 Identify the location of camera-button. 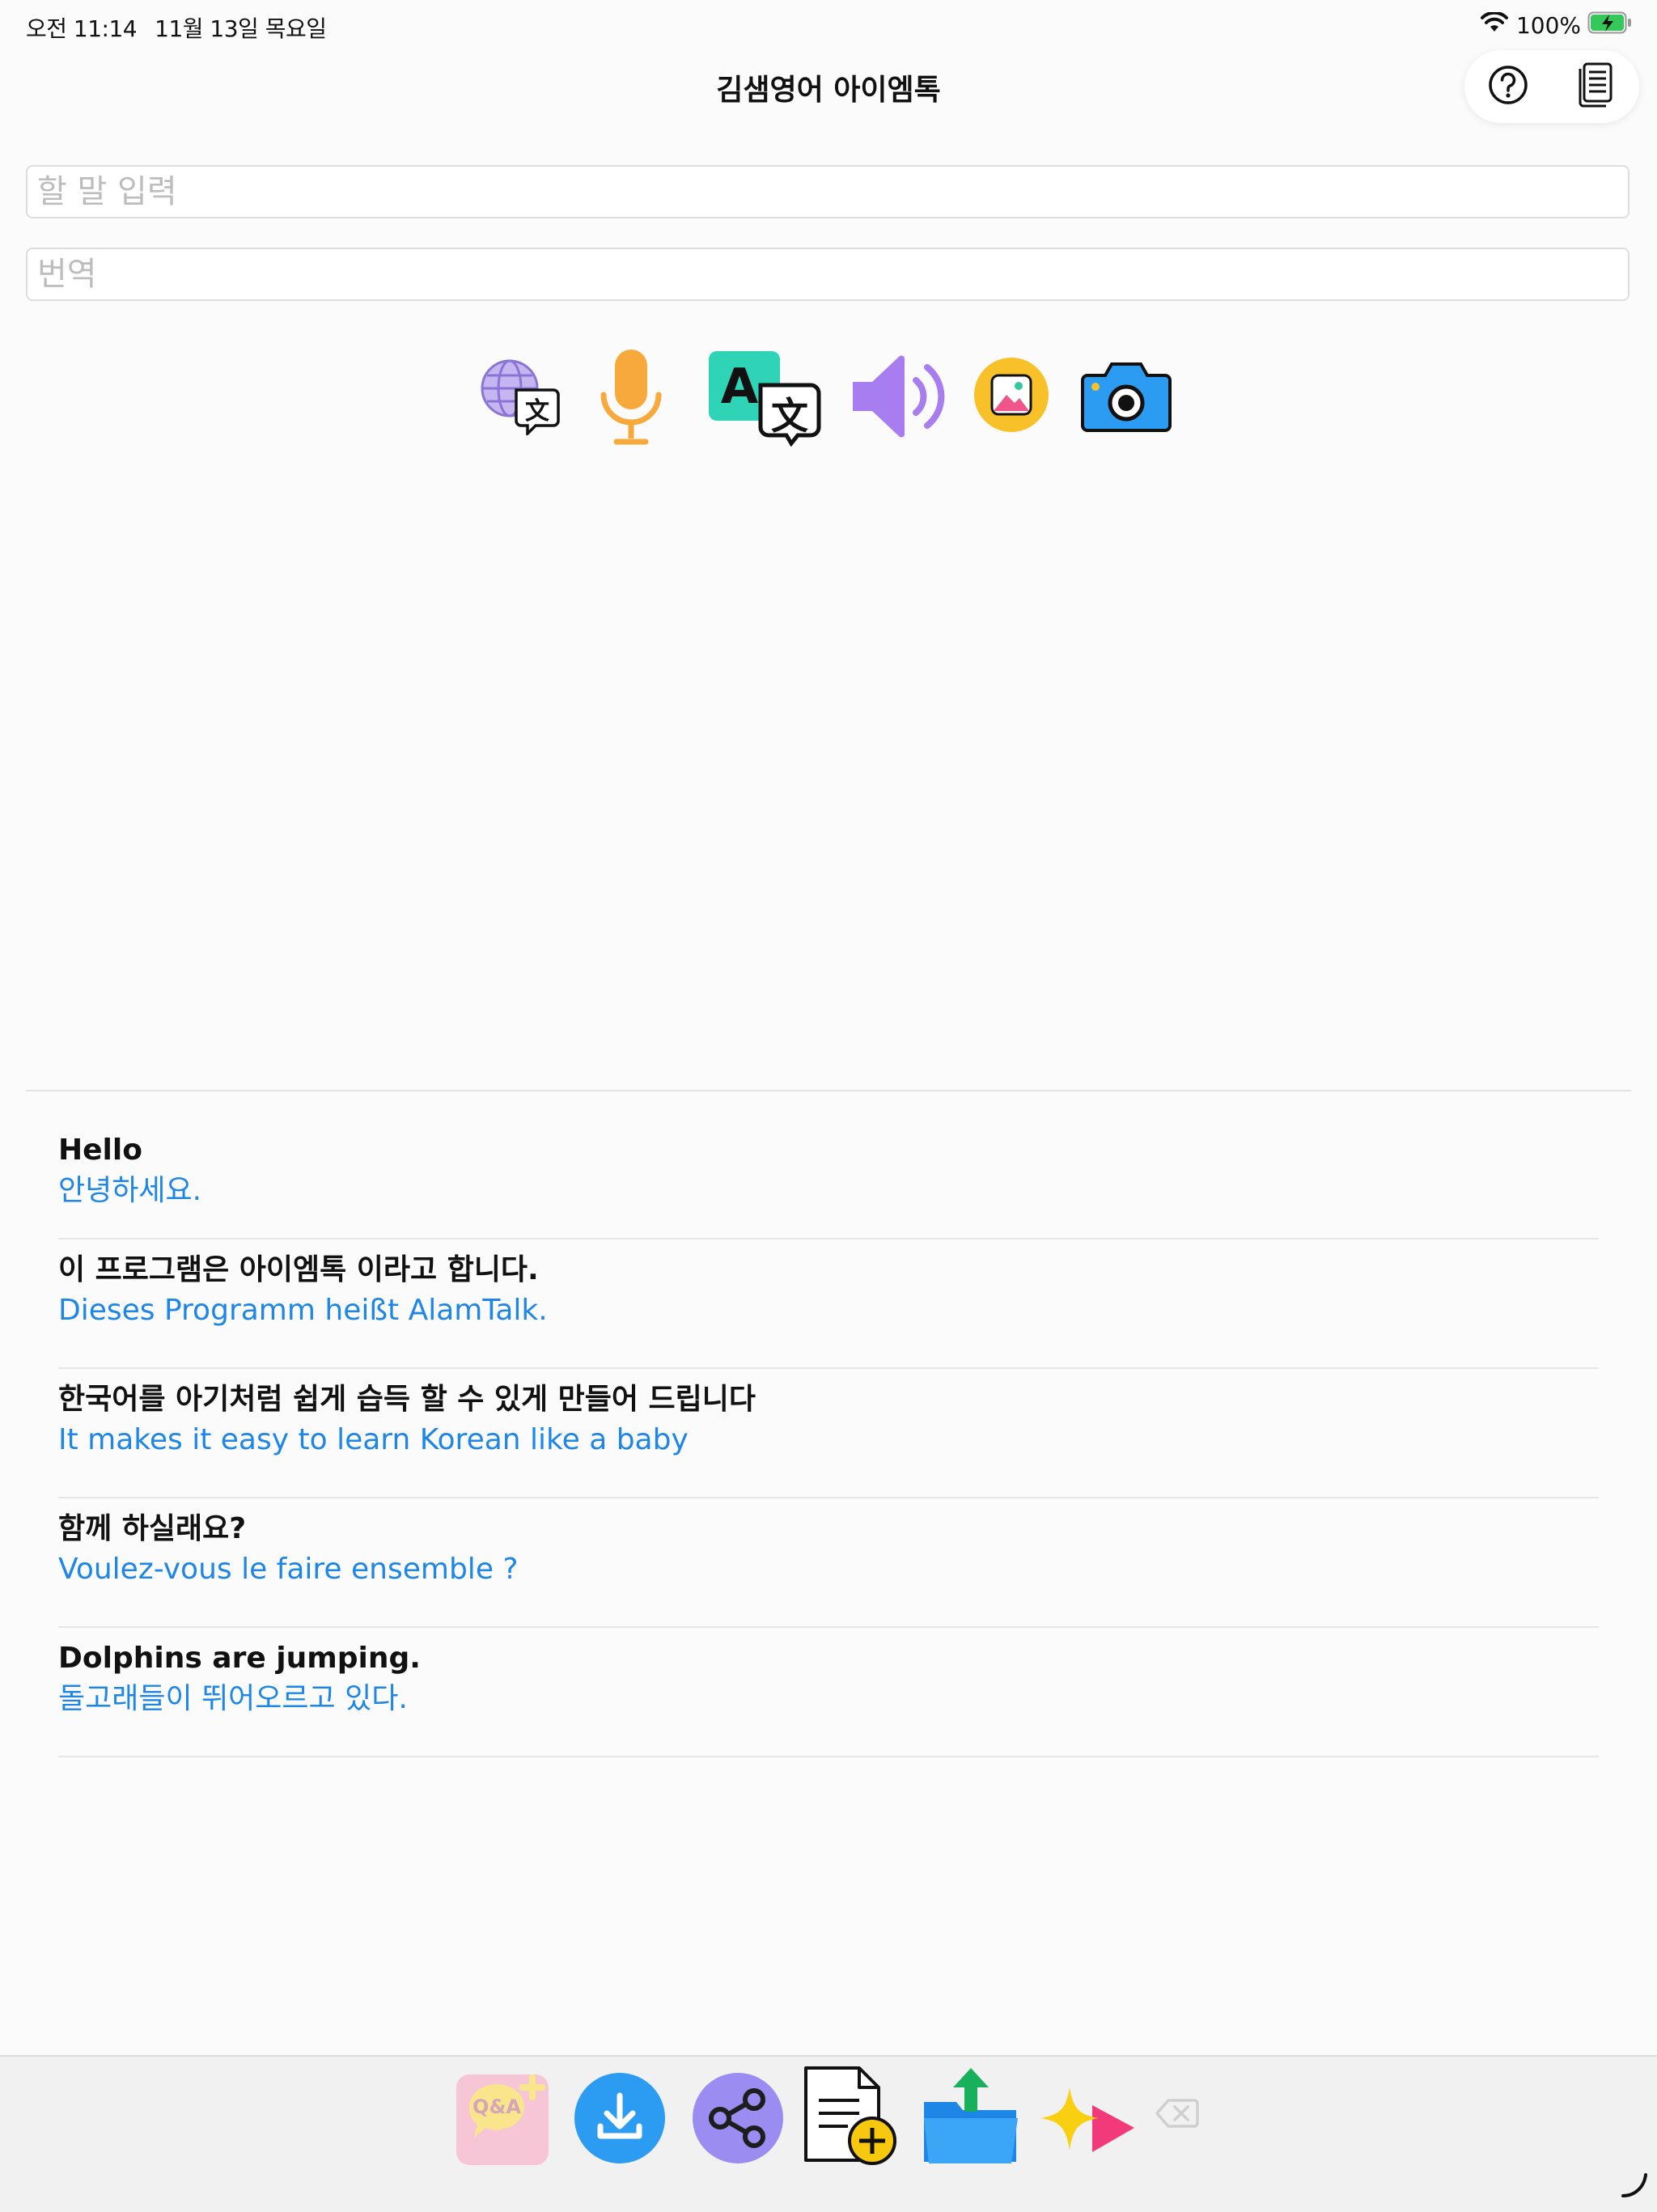
(1126, 397).